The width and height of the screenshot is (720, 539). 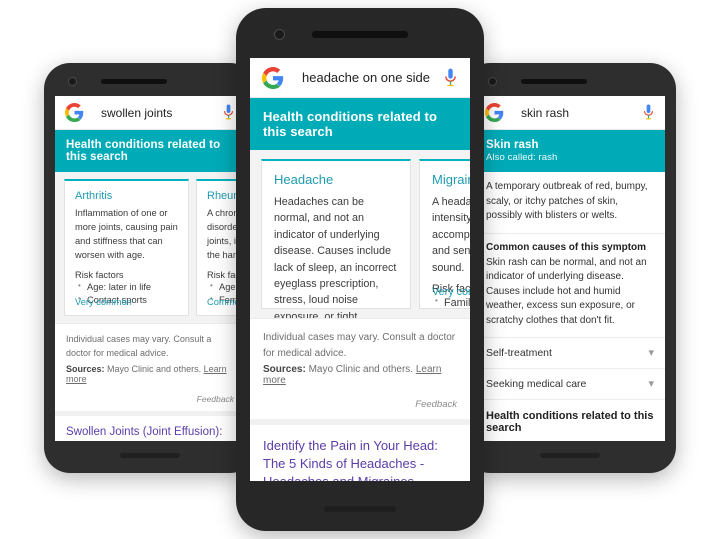 I want to click on condition-title: Arthritis, so click(x=94, y=196).